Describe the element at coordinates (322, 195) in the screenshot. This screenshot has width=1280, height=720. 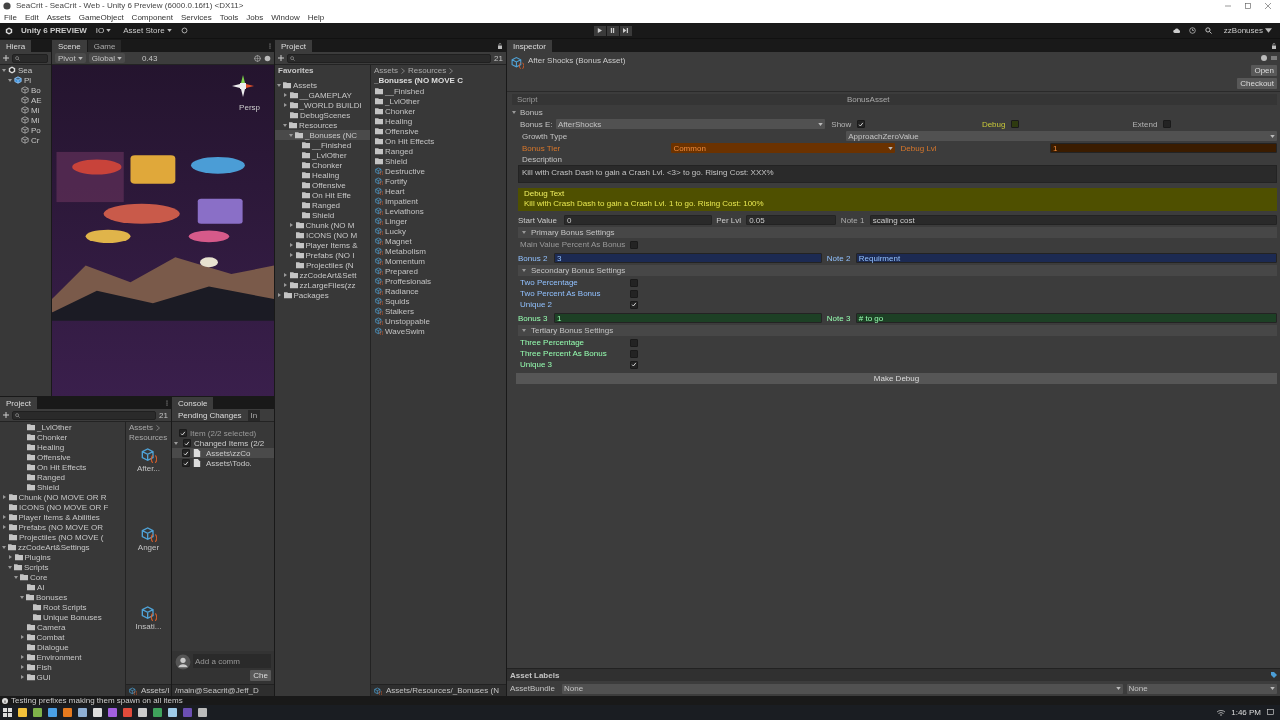
I see `tree-item: On Hit Effe` at that location.